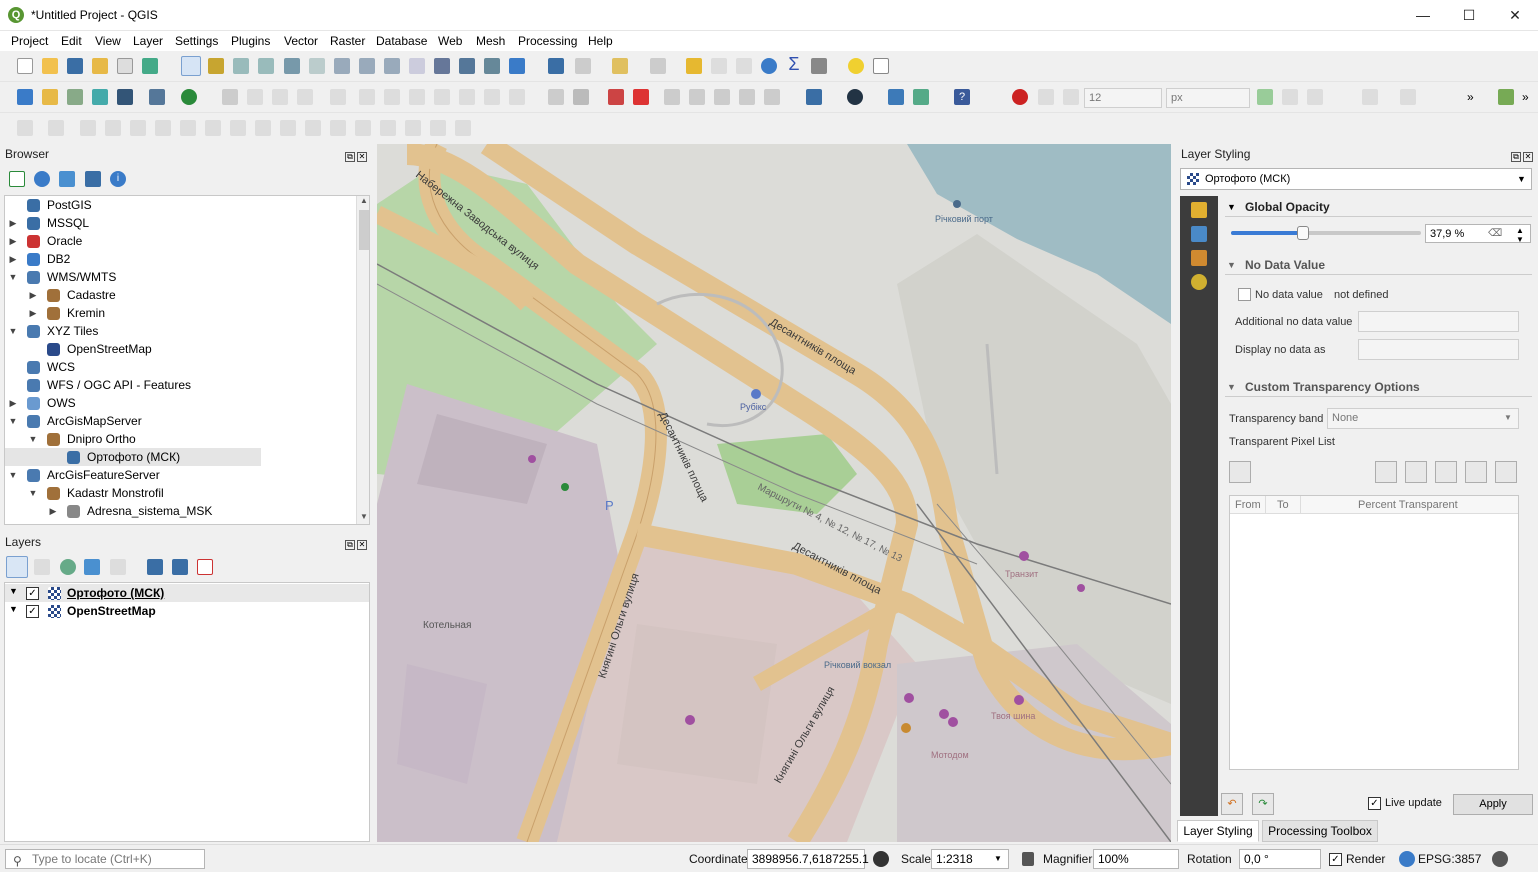 Image resolution: width=1538 pixels, height=872 pixels. What do you see at coordinates (364, 516) in the screenshot?
I see `scroll-down-icon: ▼` at bounding box center [364, 516].